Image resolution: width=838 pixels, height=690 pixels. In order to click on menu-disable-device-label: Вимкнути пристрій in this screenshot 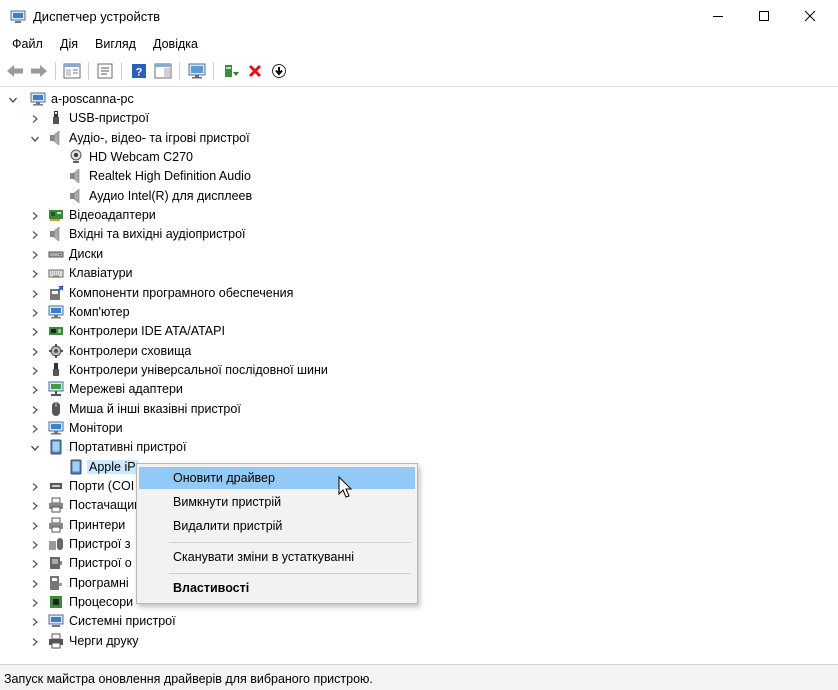, I will do `click(227, 502)`.